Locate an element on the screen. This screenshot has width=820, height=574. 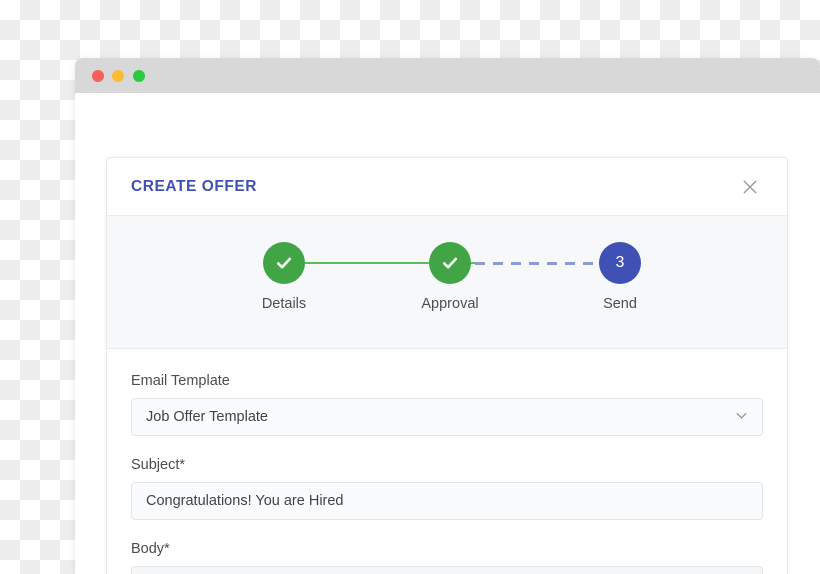
step-number-label: 3 is located at coordinates (620, 262).